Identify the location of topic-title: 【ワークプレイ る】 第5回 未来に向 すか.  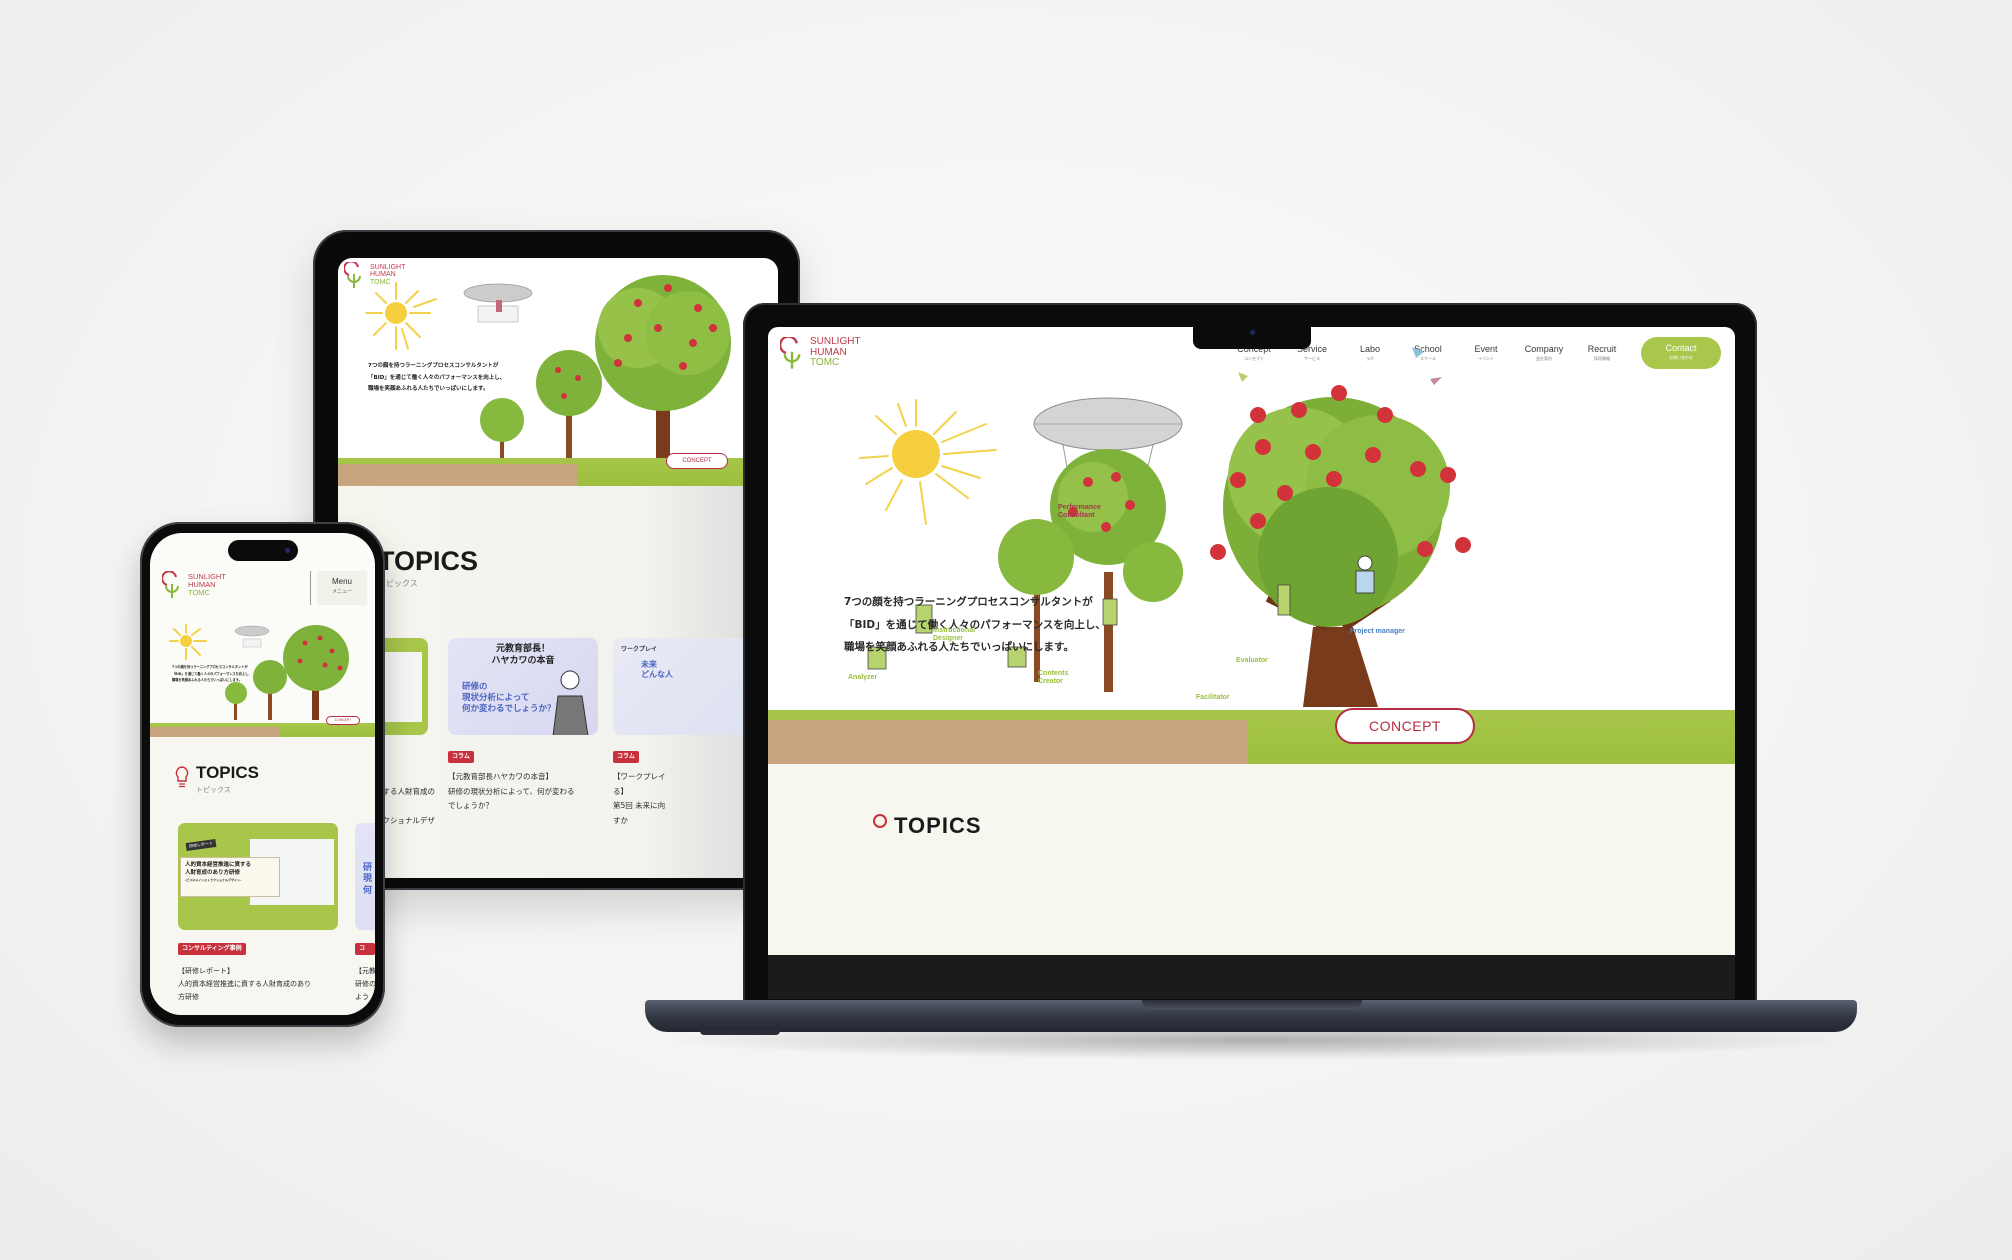
(688, 799).